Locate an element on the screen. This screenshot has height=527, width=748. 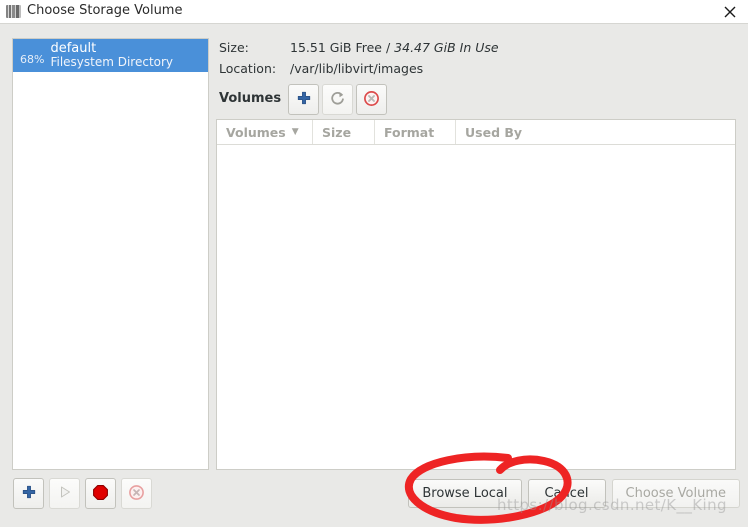
add-pool-button is located at coordinates (28, 493).